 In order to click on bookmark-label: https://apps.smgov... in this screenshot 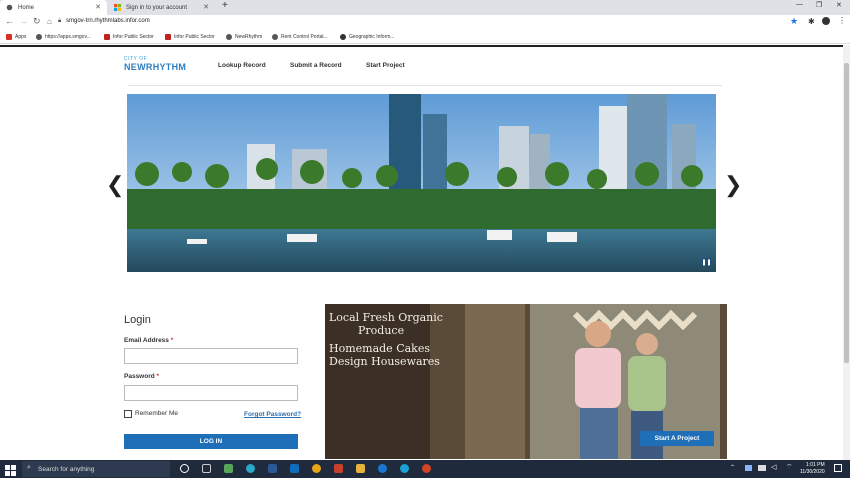, I will do `click(68, 37)`.